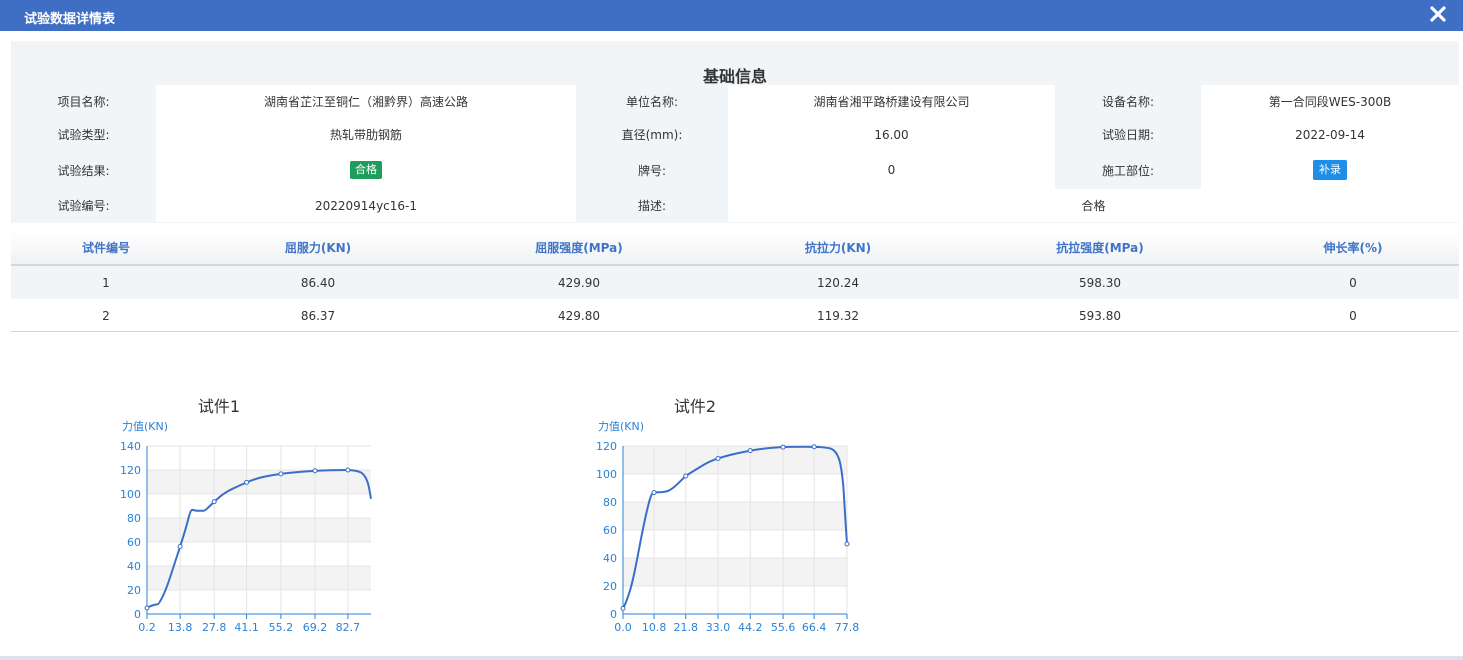  What do you see at coordinates (734, 76) in the screenshot?
I see `basic-info-heading: 基础信息` at bounding box center [734, 76].